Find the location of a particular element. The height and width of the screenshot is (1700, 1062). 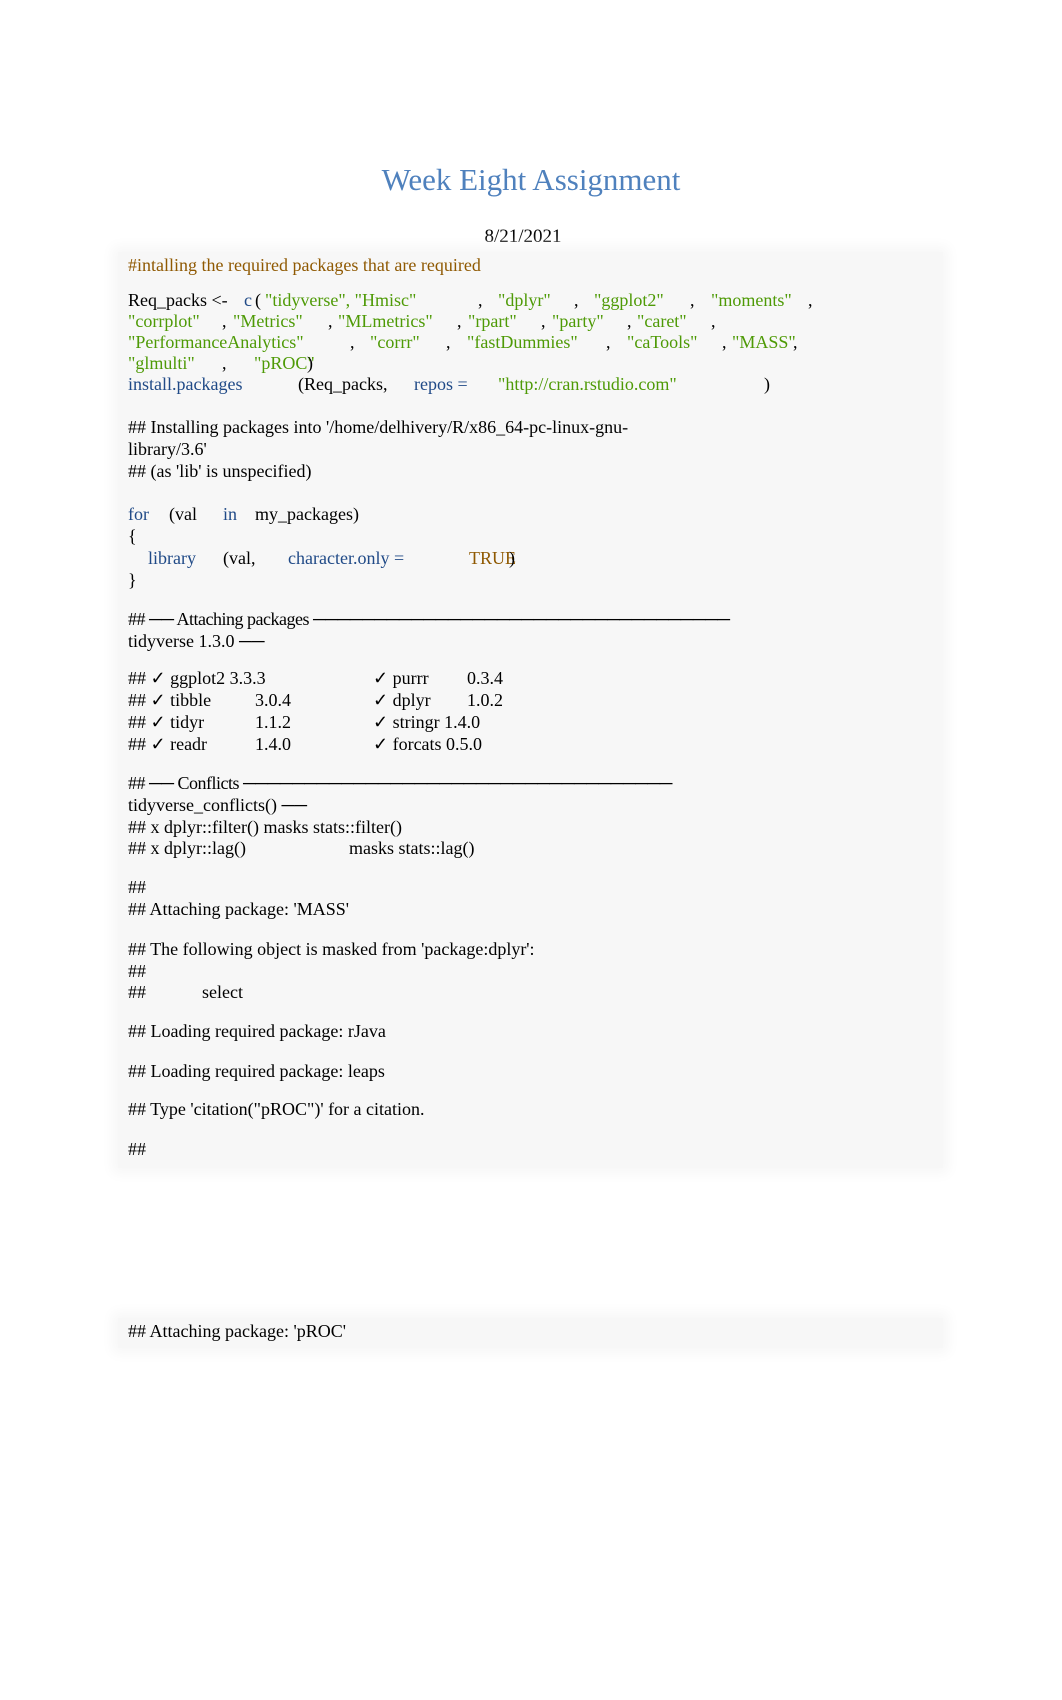

install-arg: (Req_packs, is located at coordinates (343, 384).